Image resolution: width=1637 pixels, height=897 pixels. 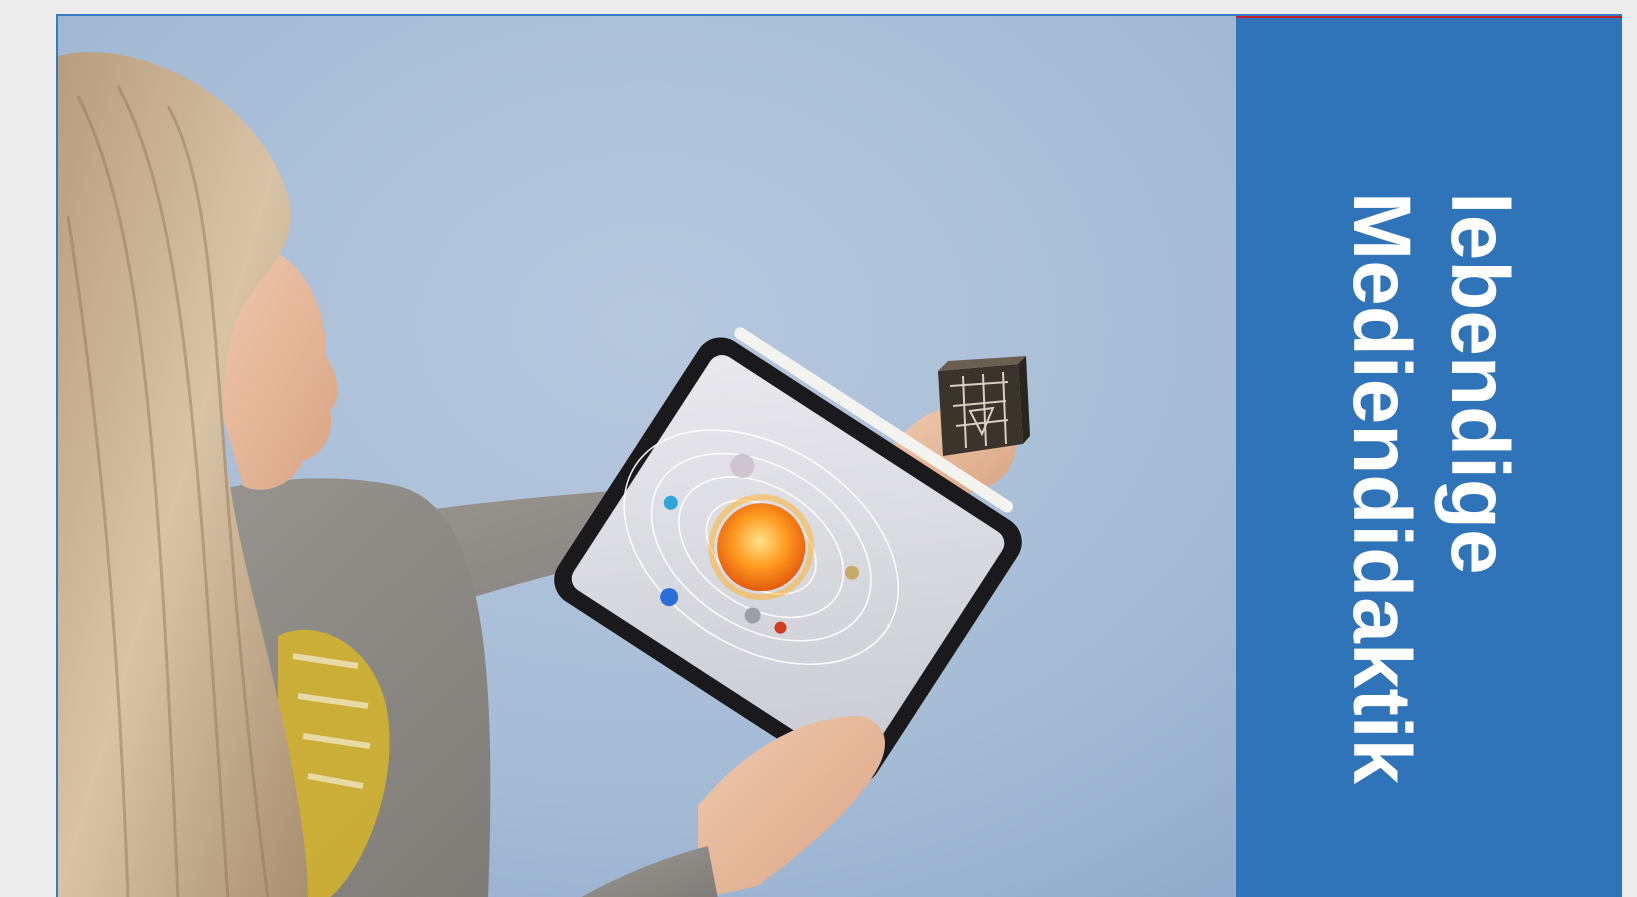 What do you see at coordinates (984, 406) in the screenshot?
I see `merge-cube` at bounding box center [984, 406].